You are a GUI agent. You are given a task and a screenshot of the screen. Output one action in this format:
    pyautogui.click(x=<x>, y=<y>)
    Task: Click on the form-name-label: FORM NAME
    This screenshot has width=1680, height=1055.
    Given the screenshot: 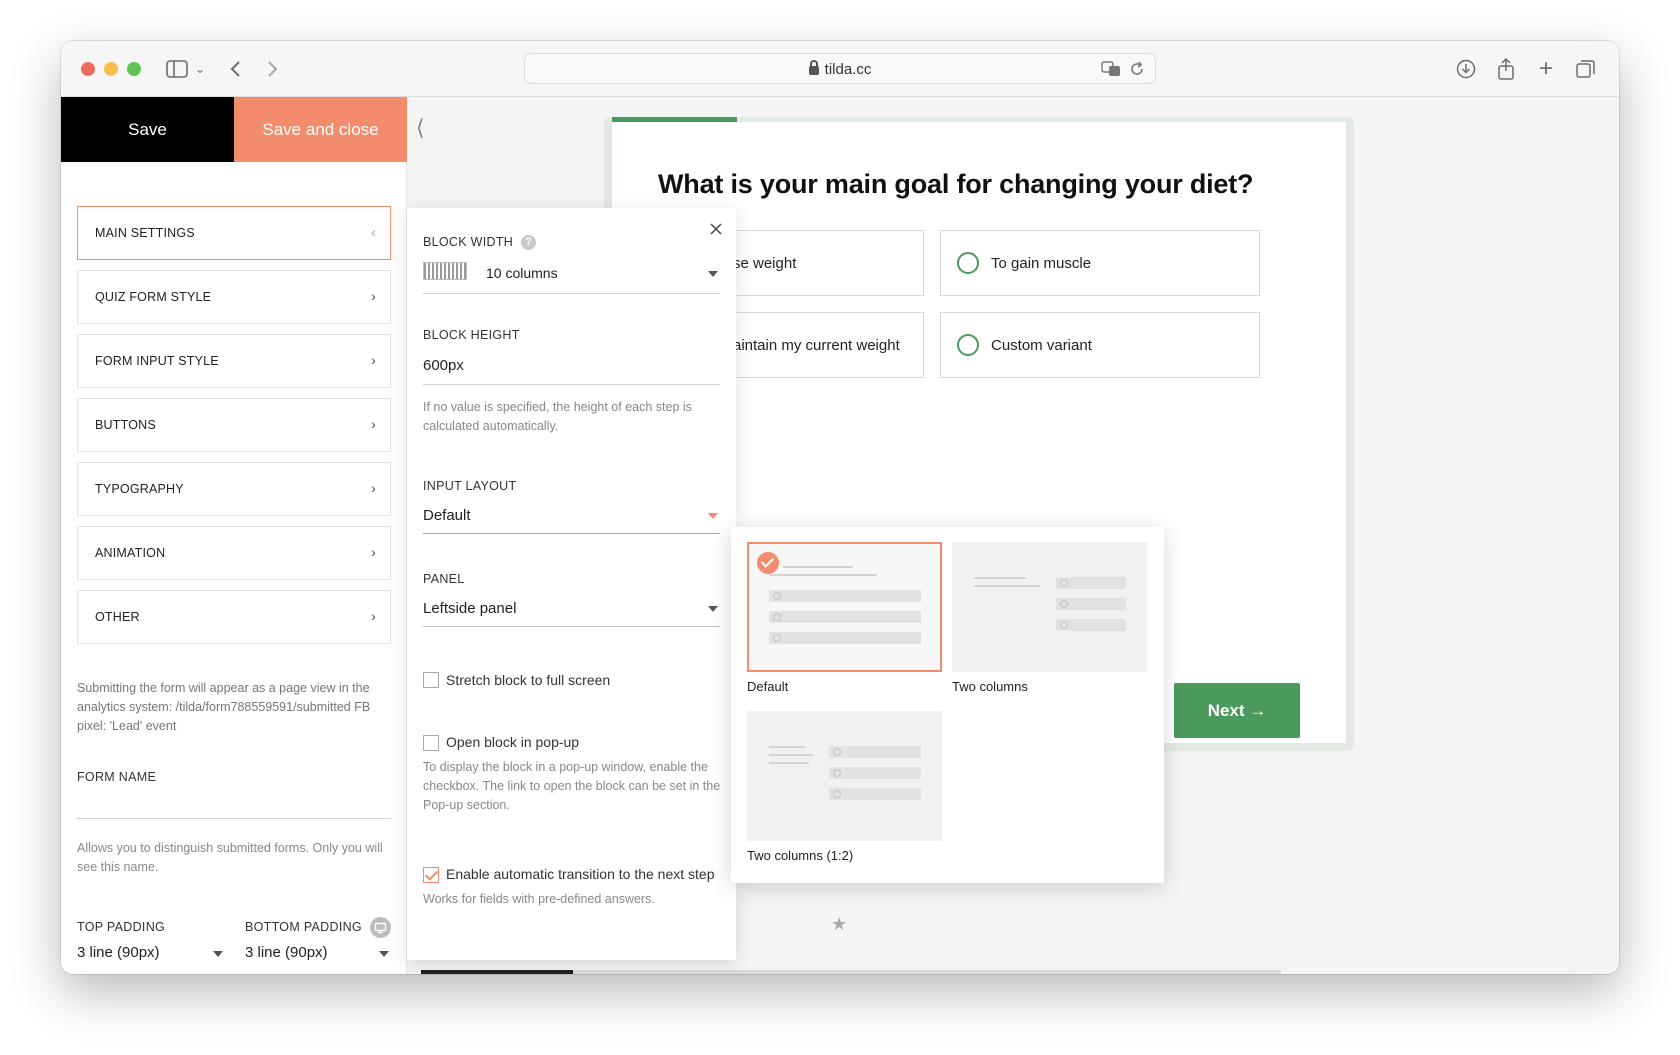 What is the action you would take?
    pyautogui.click(x=117, y=777)
    